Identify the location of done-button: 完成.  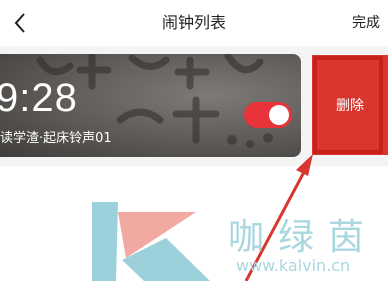
(366, 23).